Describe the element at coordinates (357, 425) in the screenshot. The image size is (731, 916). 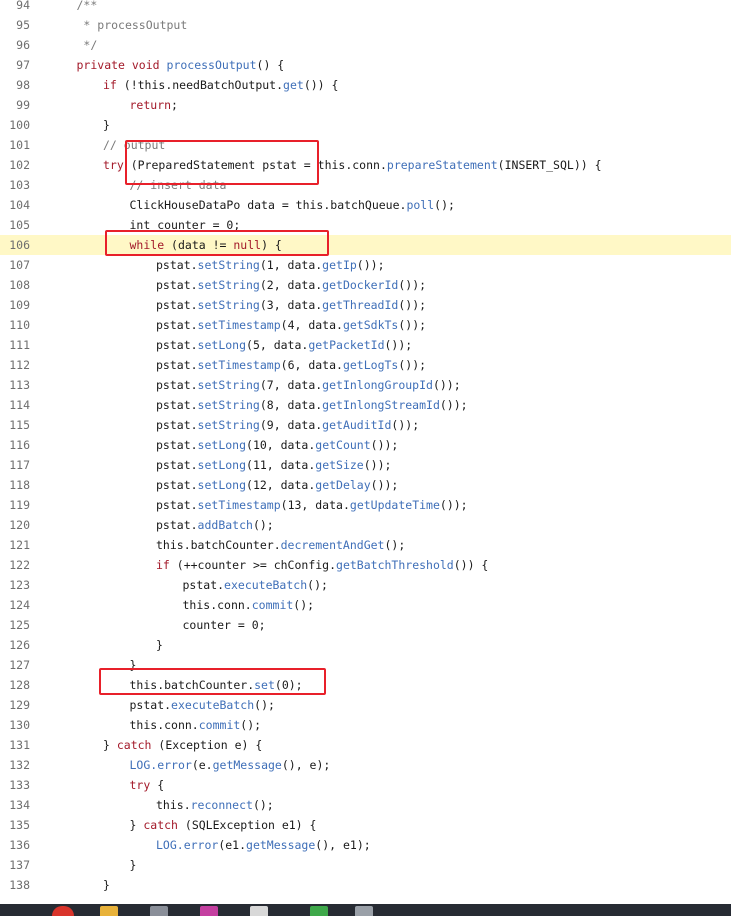
I see `code-token: getAuditId` at that location.